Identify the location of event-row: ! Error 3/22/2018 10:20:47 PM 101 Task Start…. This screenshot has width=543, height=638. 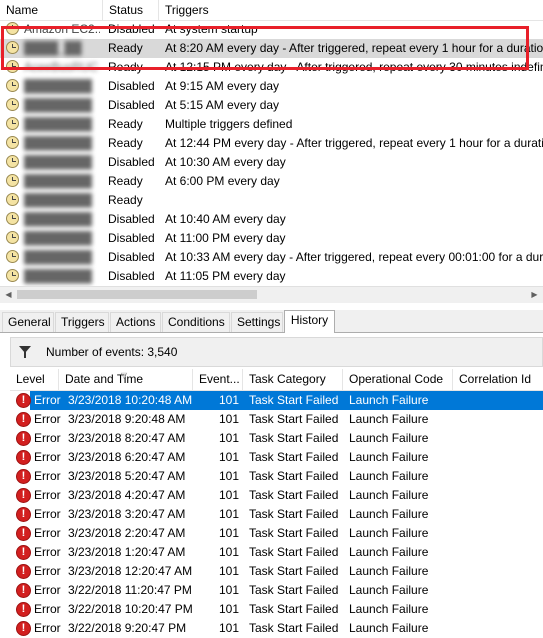
(276, 609).